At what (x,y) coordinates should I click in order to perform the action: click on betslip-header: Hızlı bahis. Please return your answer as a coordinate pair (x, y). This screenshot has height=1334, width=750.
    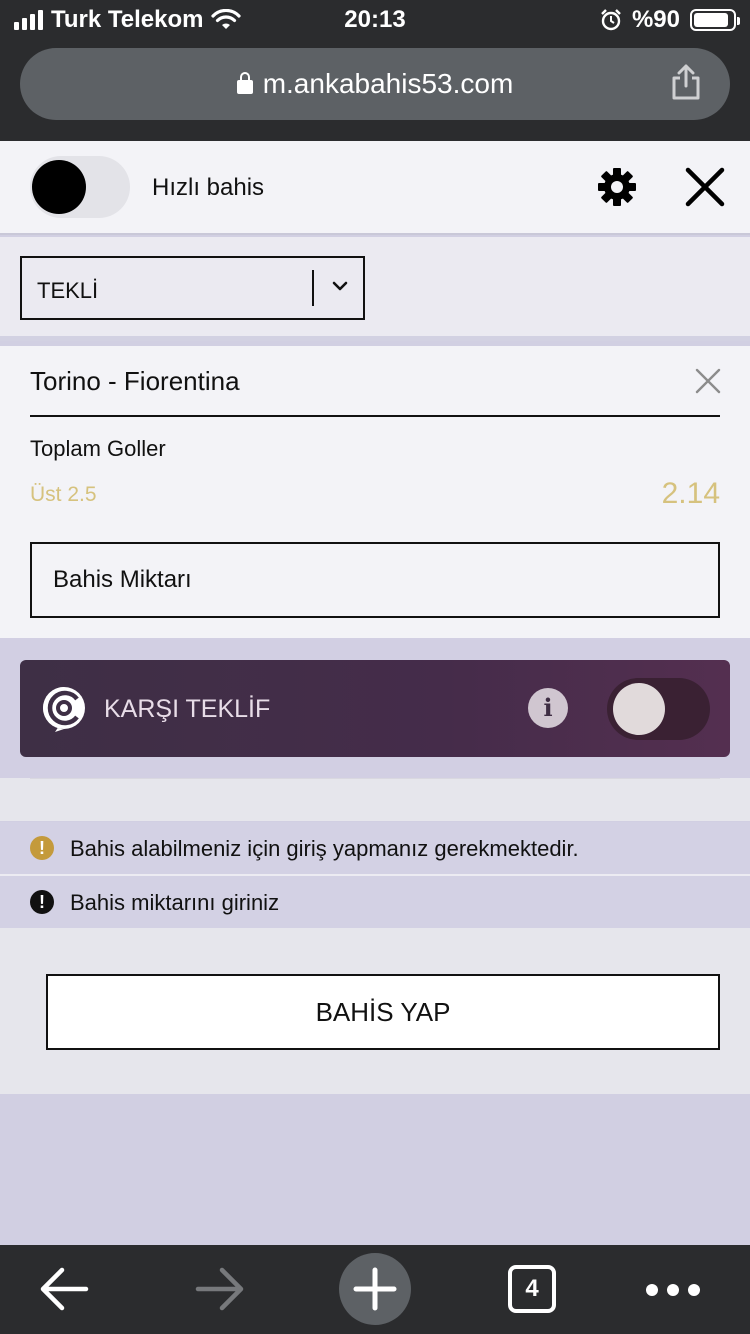
    Looking at the image, I should click on (375, 188).